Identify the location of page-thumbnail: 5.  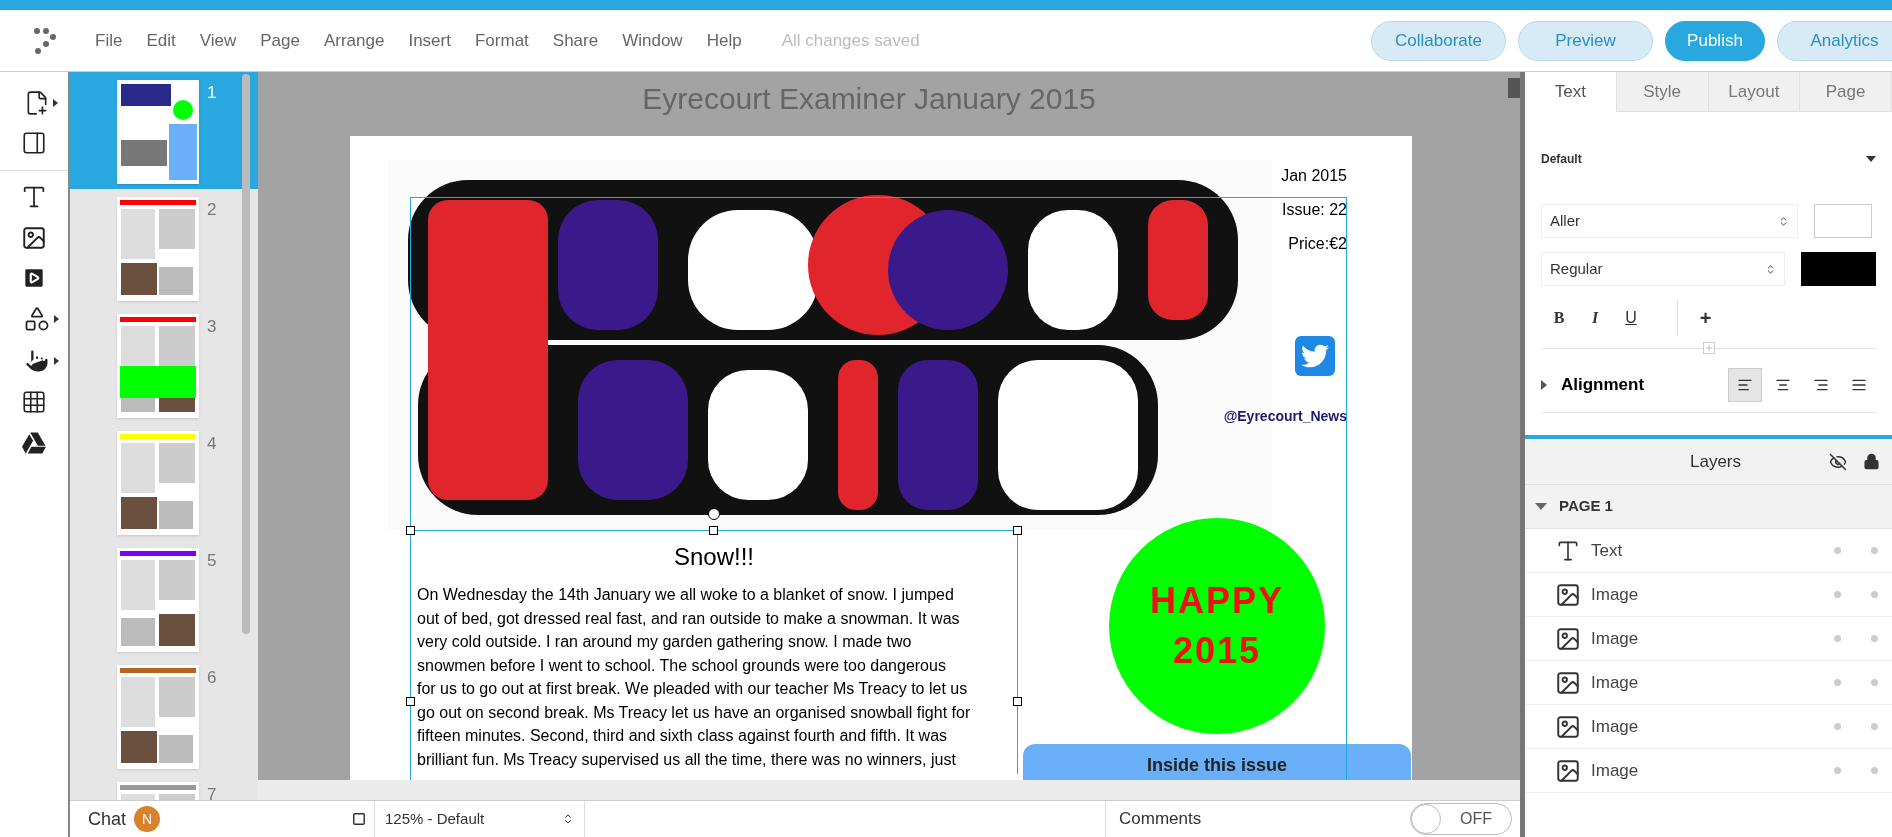
(164, 598).